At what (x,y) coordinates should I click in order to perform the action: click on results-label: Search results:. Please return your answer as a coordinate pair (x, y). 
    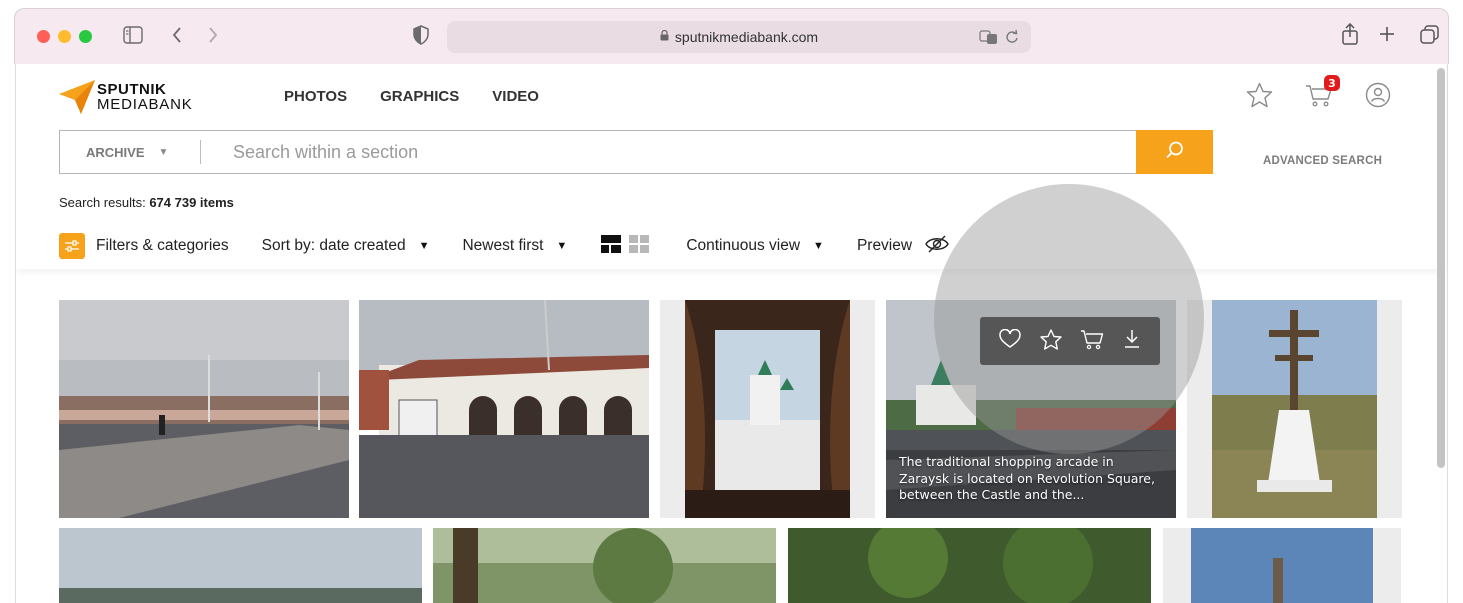
    Looking at the image, I should click on (104, 202).